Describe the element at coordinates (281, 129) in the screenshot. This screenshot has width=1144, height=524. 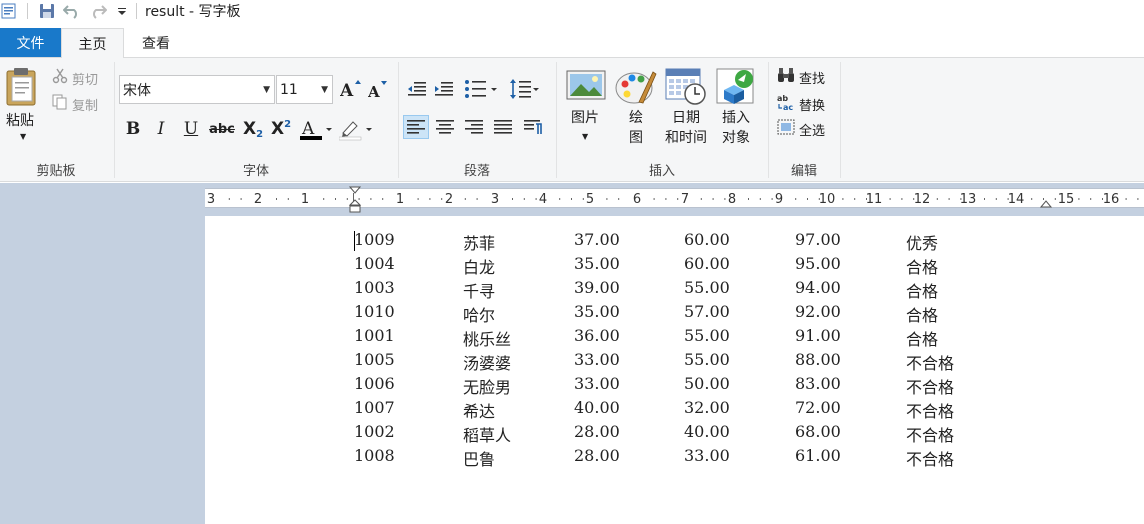
I see `superscript-button: X2` at that location.